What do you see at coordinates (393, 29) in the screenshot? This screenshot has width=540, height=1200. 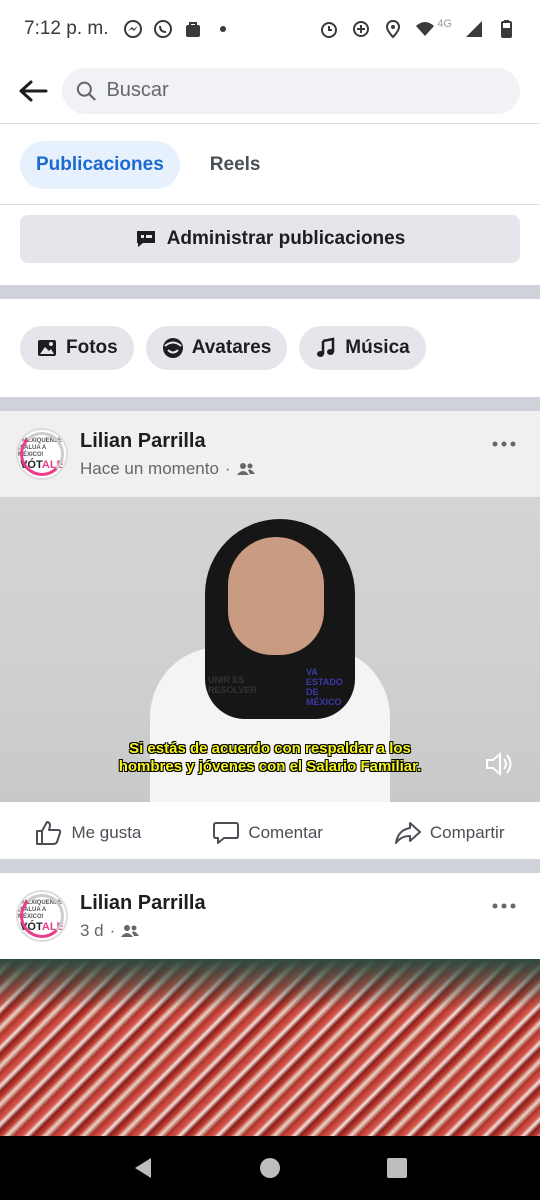 I see `location-icon` at bounding box center [393, 29].